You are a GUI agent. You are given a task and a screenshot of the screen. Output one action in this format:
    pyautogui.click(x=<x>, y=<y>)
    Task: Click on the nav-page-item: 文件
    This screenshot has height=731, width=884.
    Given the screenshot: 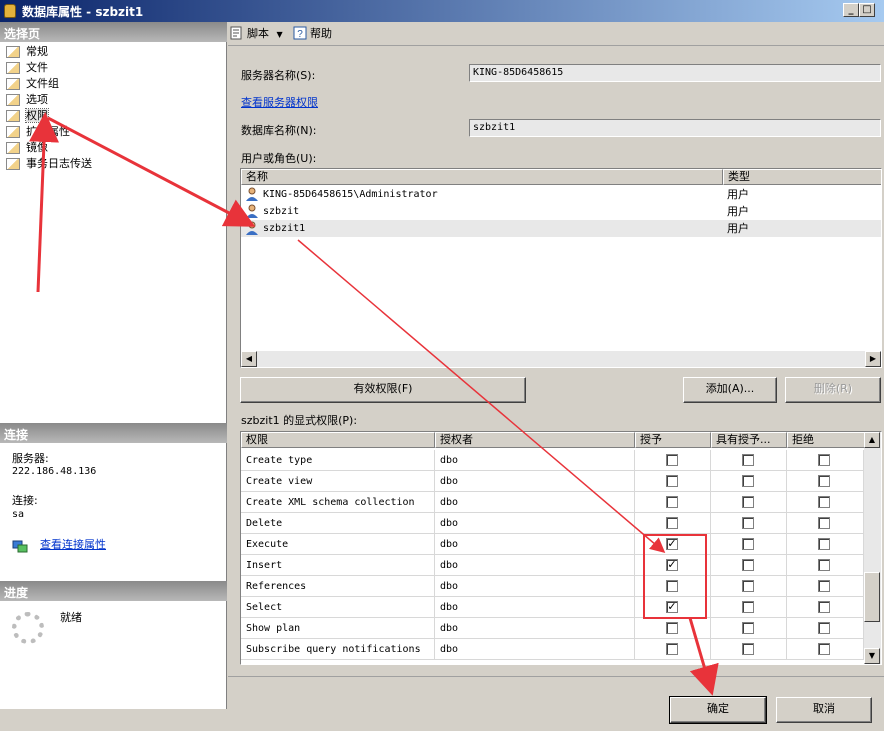 What is the action you would take?
    pyautogui.click(x=49, y=68)
    